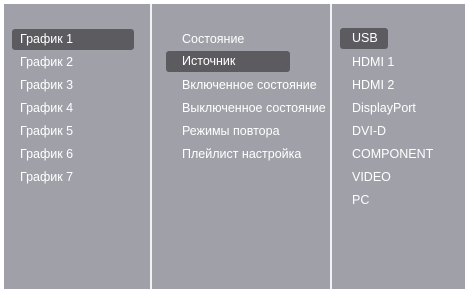  What do you see at coordinates (228, 61) in the screenshot?
I see `setting-item-source: Источник` at bounding box center [228, 61].